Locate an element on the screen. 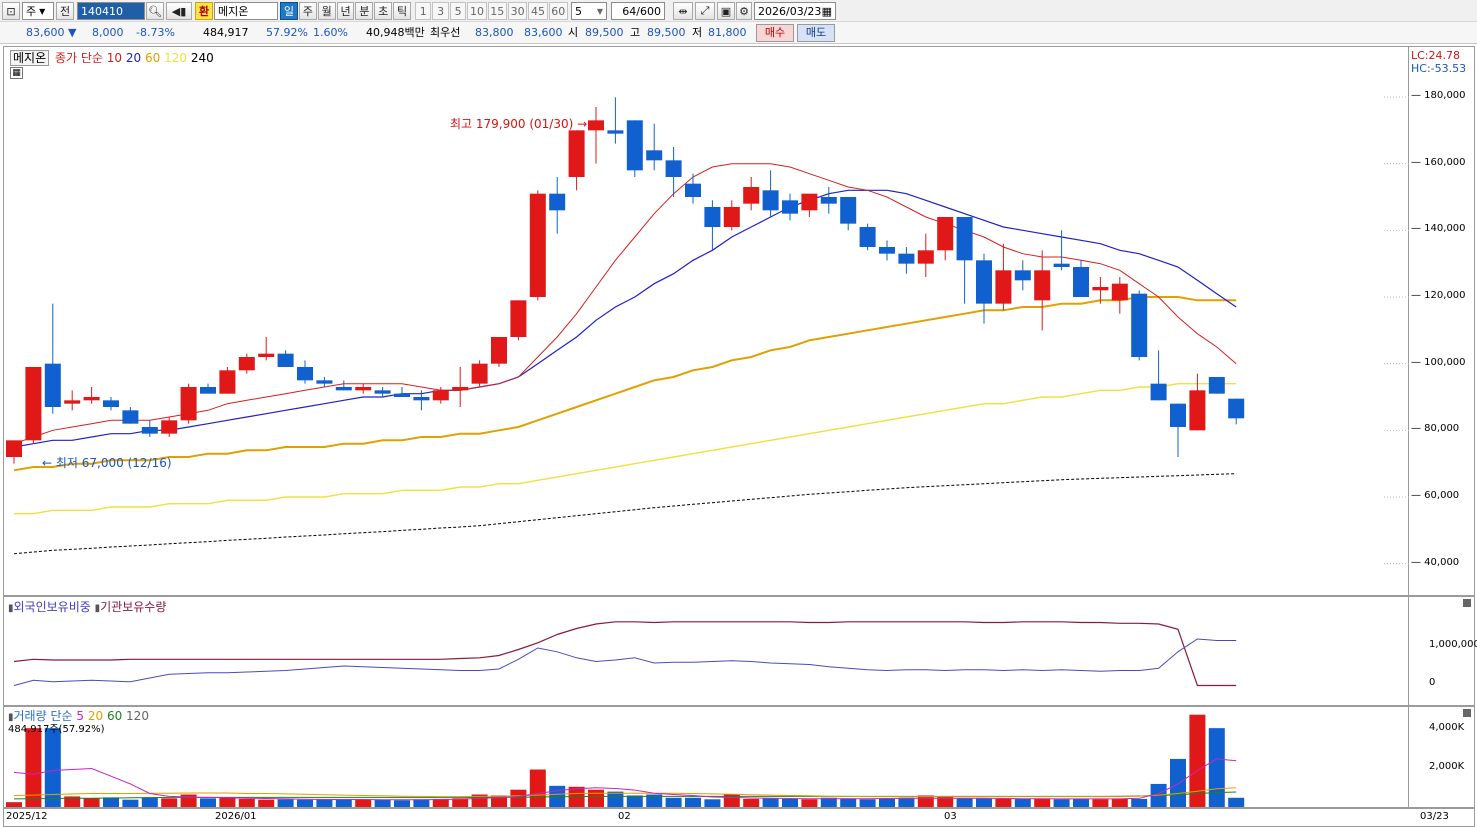 This screenshot has height=827, width=1477. interval-button: 1 is located at coordinates (423, 11).